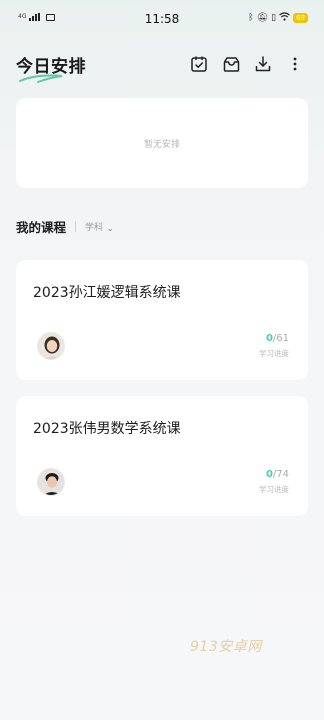  What do you see at coordinates (251, 18) in the screenshot?
I see `bluetooth-icon: ᛒ` at bounding box center [251, 18].